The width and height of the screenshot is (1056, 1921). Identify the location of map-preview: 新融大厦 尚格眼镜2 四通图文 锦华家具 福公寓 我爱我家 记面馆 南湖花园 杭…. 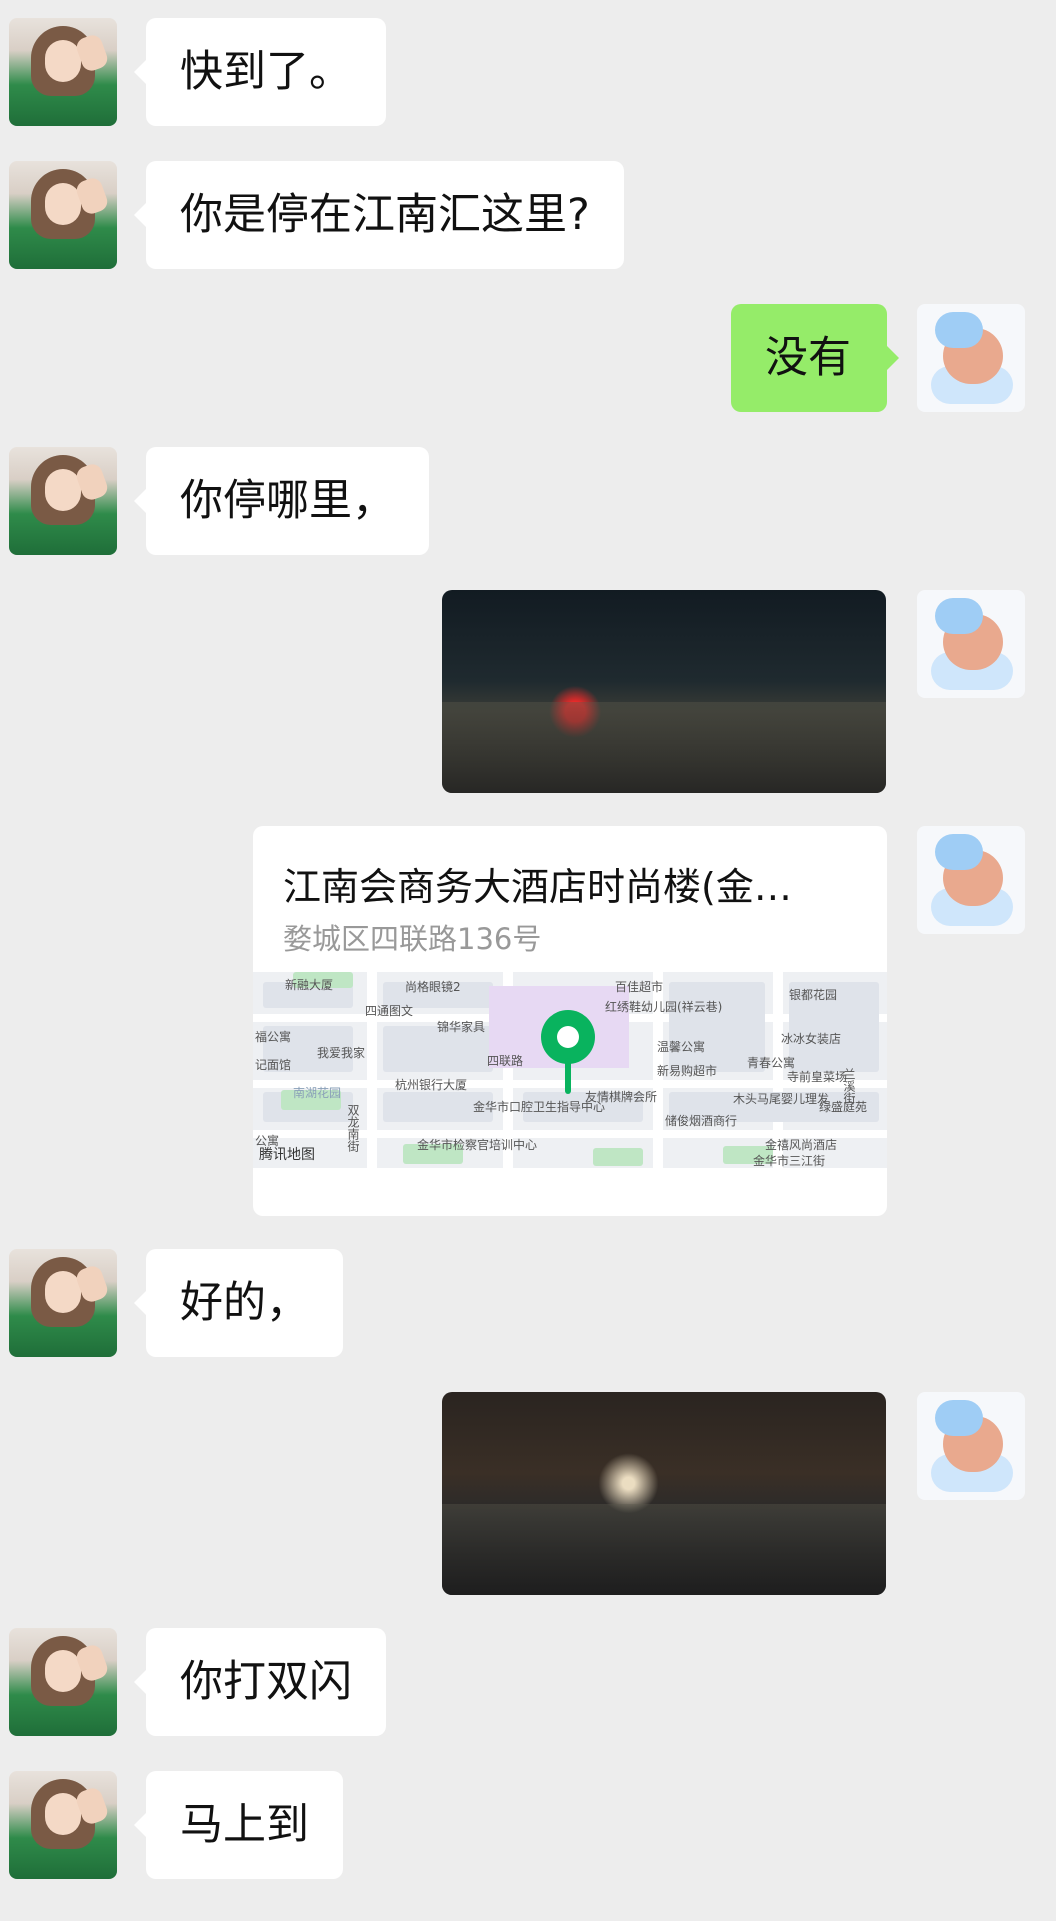
(570, 1070).